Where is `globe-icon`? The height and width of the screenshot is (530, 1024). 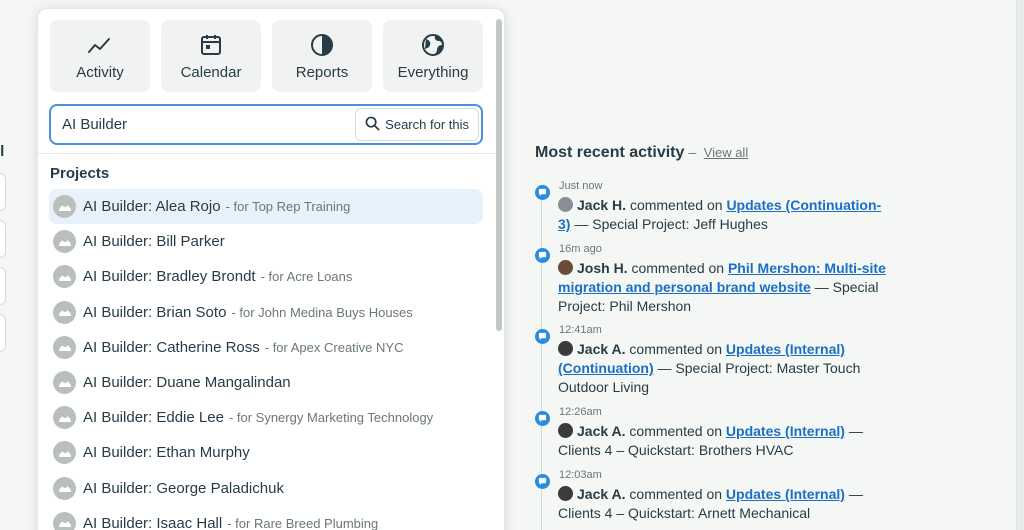 globe-icon is located at coordinates (433, 45).